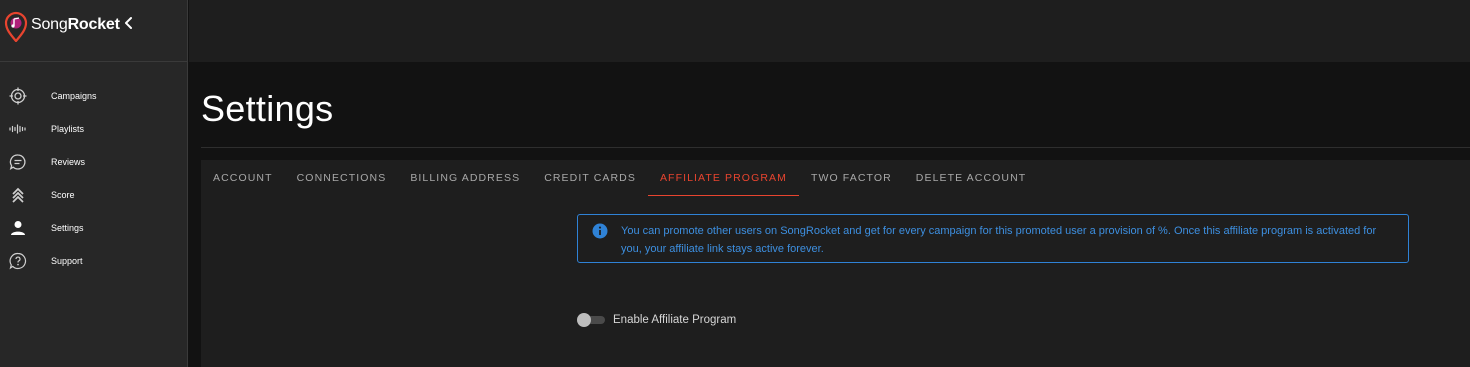 This screenshot has height=367, width=1470. I want to click on target-icon, so click(18, 96).